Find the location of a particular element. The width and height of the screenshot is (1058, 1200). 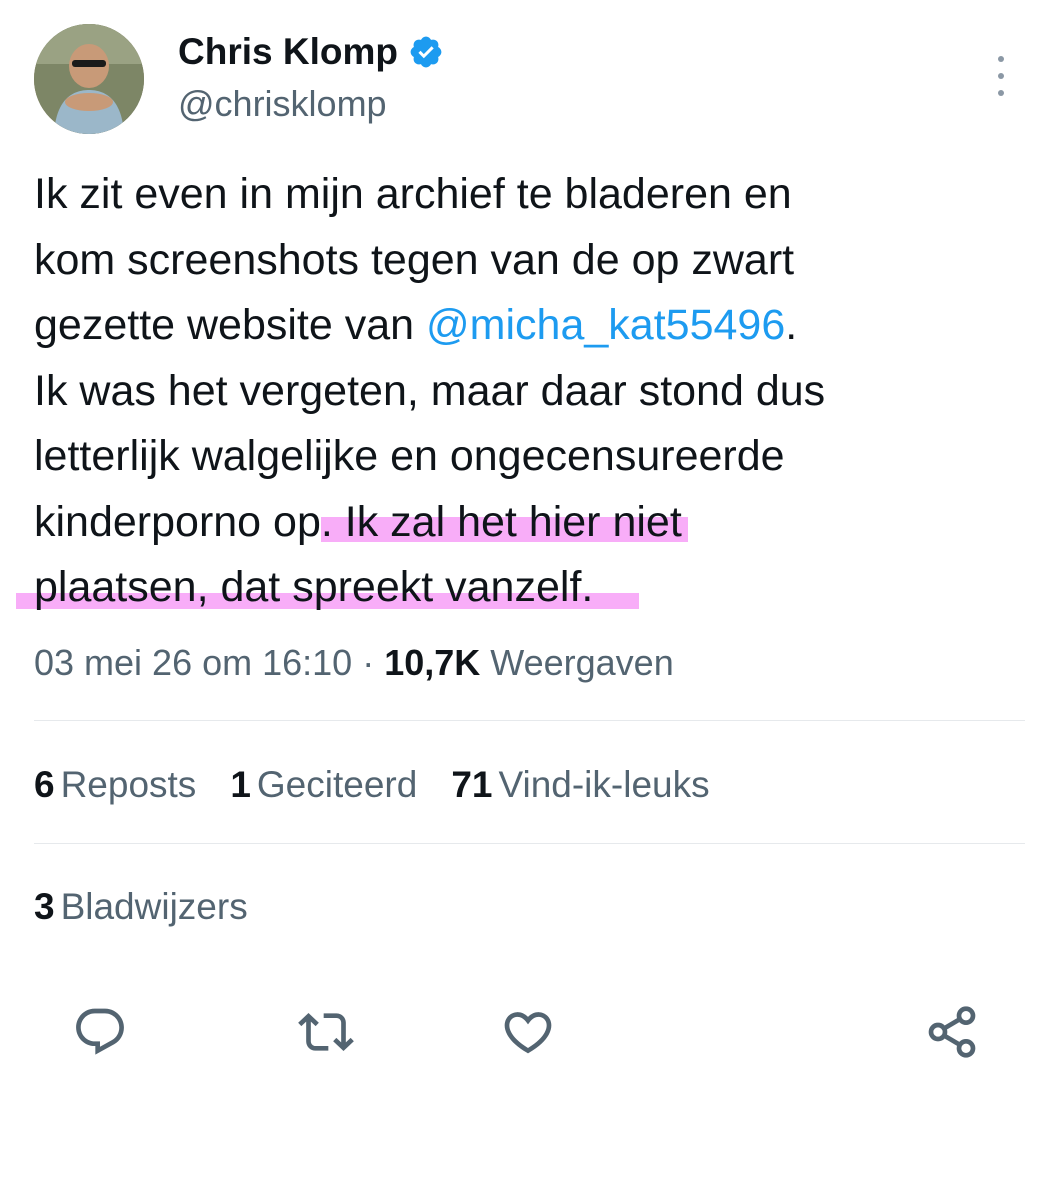

highlighted-text: plaatsen, dat spreekt vanzelf. is located at coordinates (328, 587).